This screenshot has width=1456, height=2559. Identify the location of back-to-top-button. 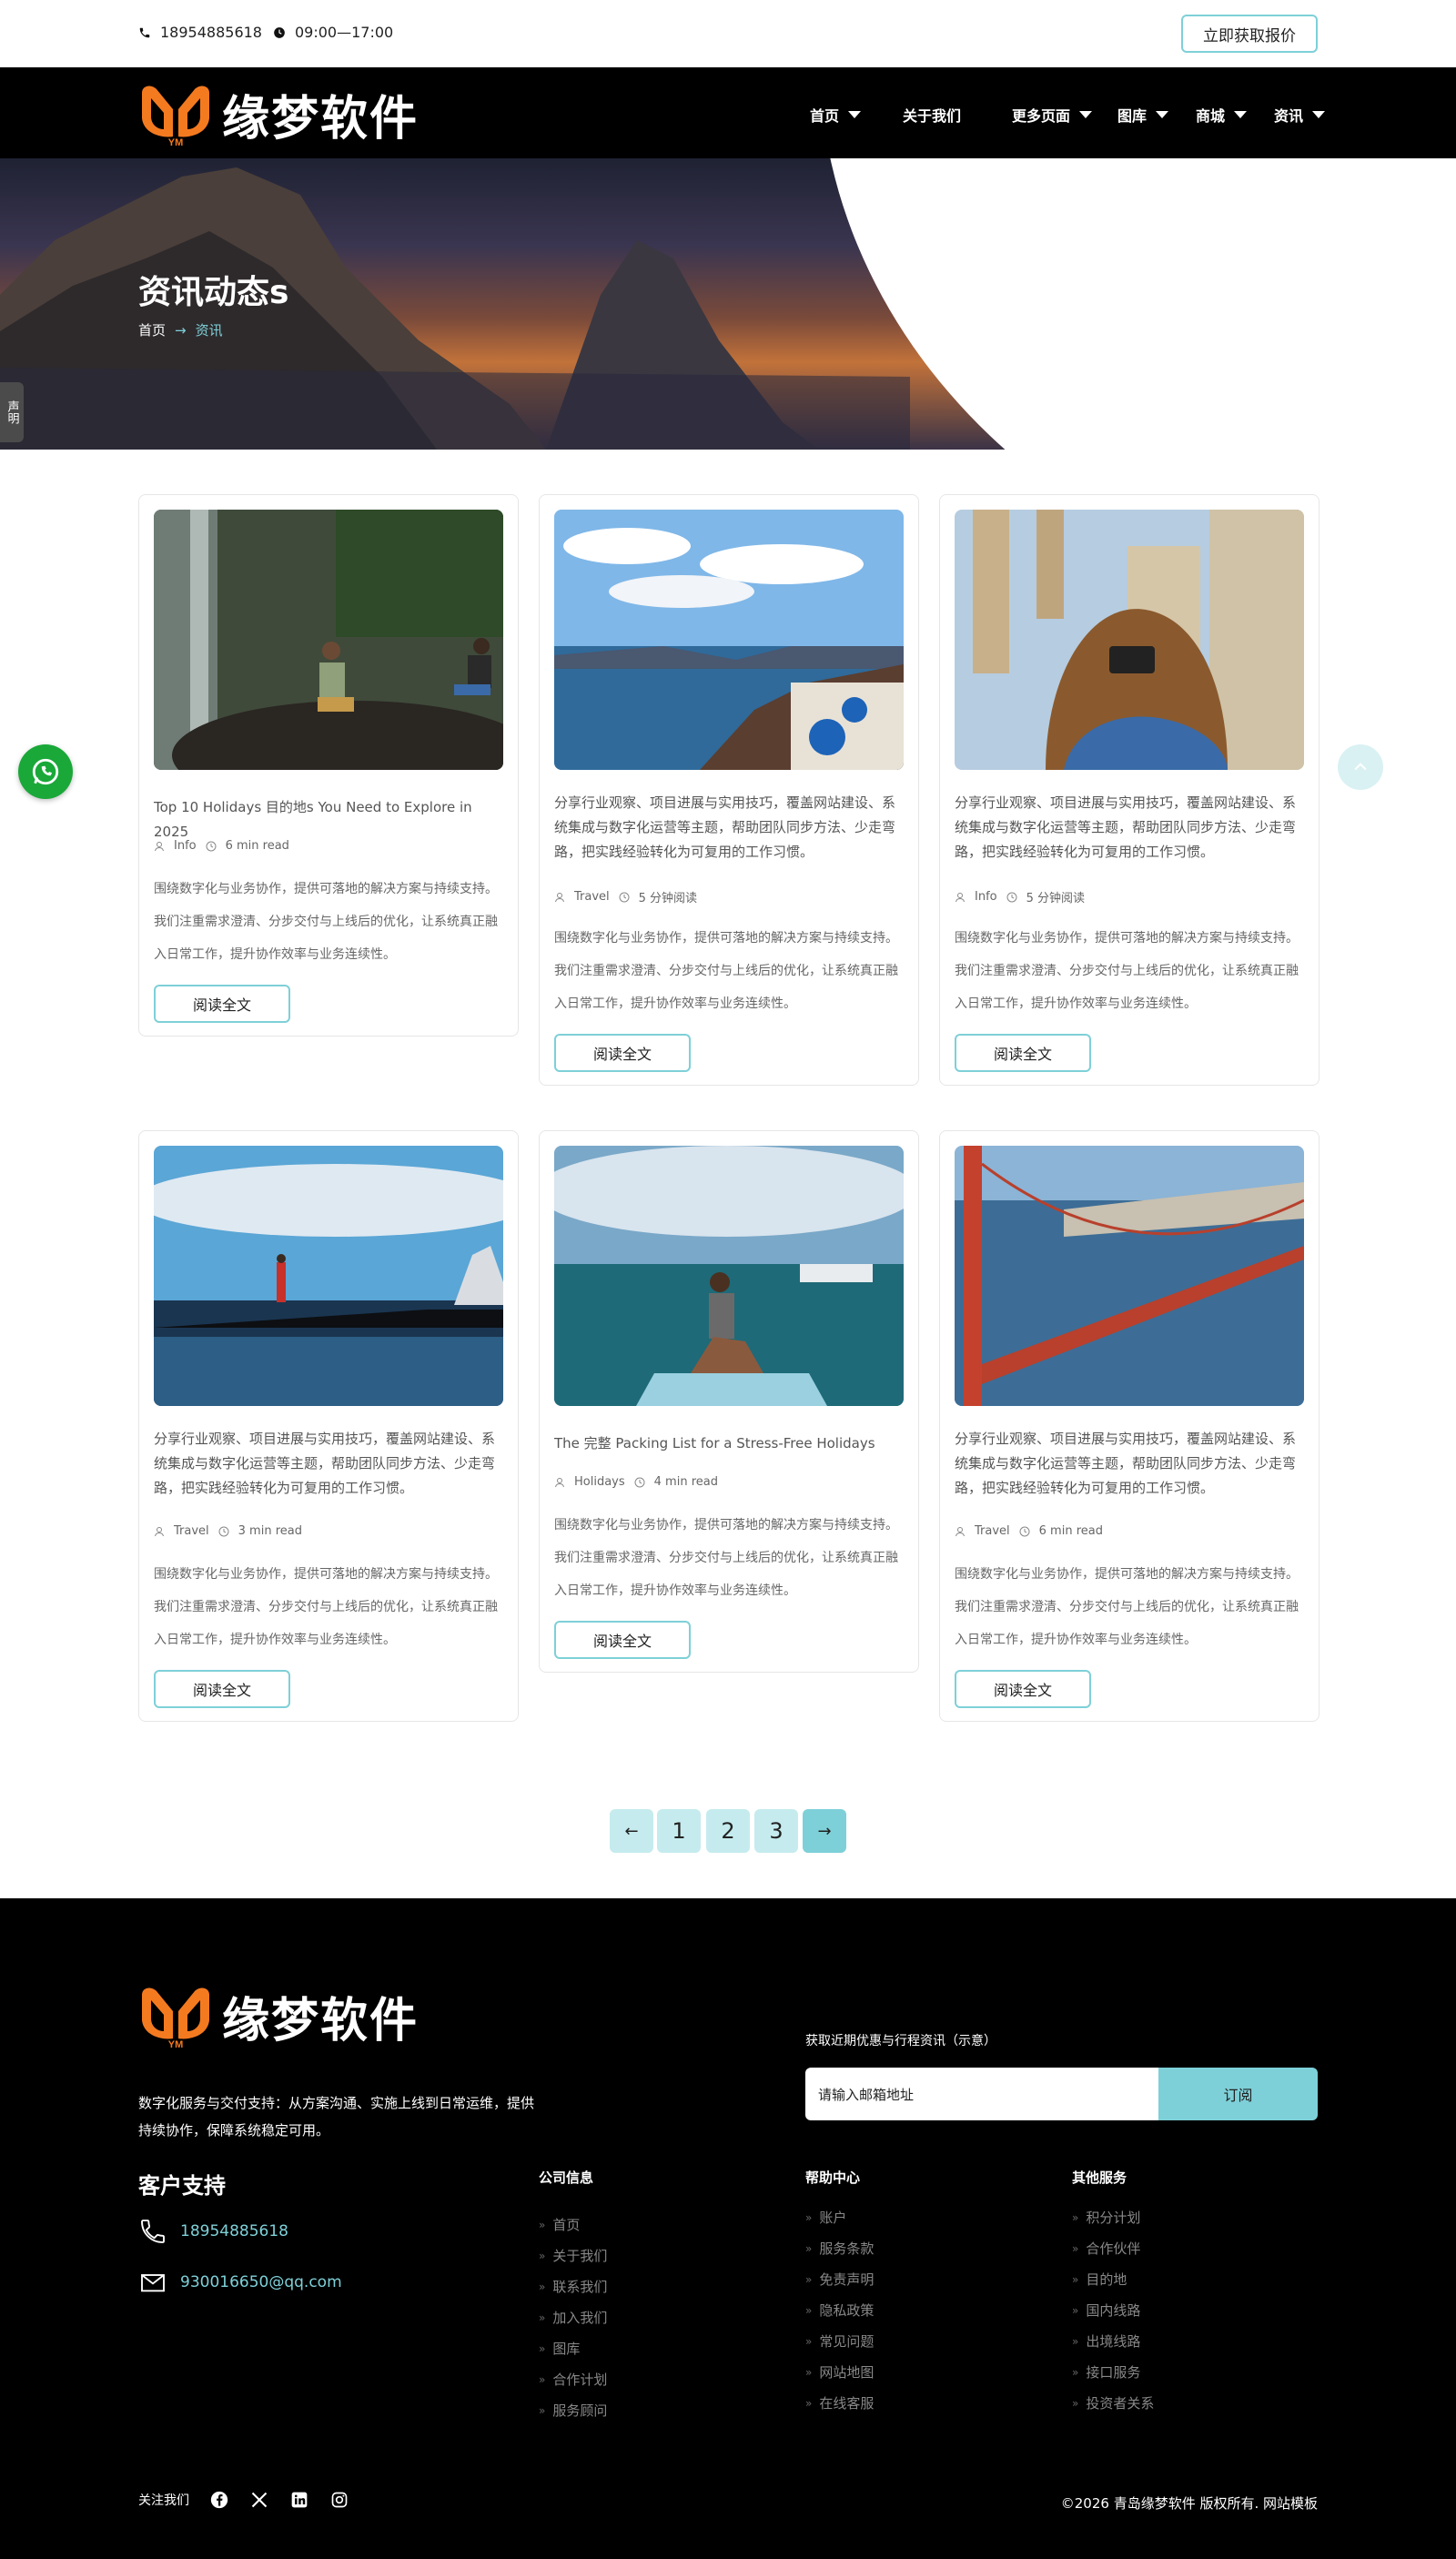
(1361, 767).